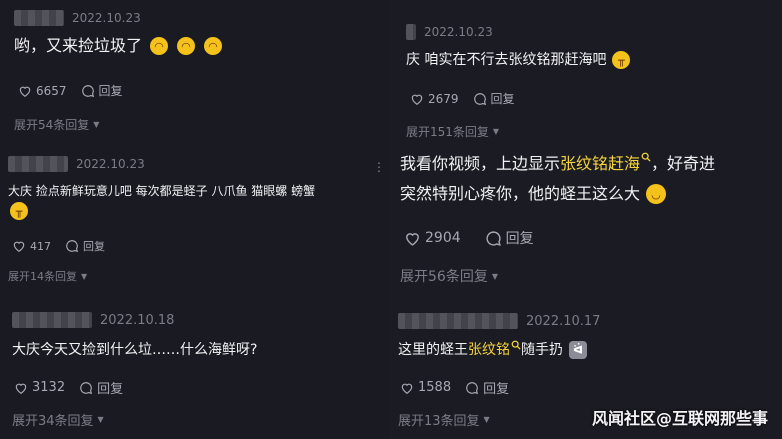 The image size is (782, 439). What do you see at coordinates (443, 238) in the screenshot?
I see `like-count: 2904` at bounding box center [443, 238].